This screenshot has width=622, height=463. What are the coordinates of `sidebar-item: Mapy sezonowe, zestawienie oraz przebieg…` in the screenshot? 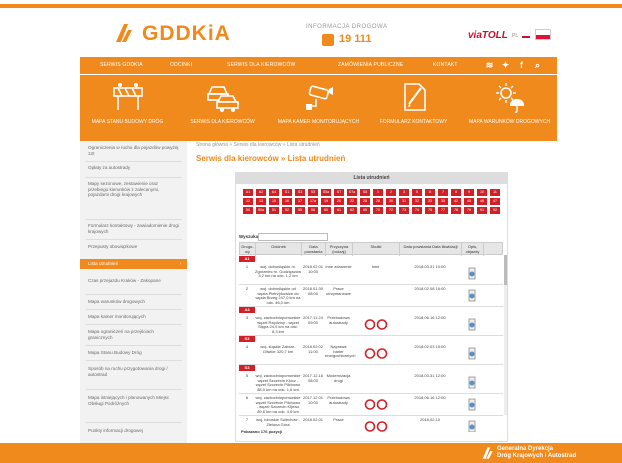 It's located at (133, 189).